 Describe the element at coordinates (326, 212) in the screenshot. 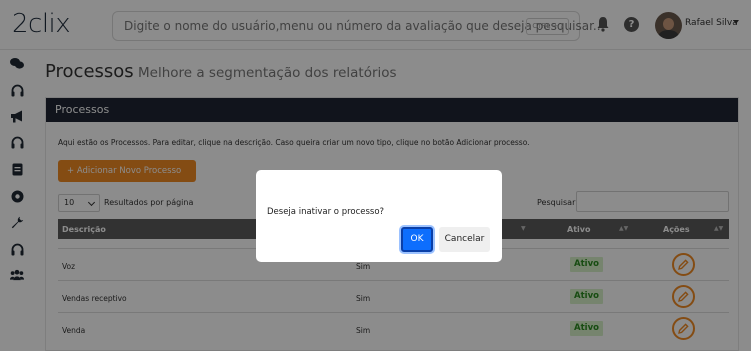

I see `dialog-message: Deseja inativar o processo?` at that location.